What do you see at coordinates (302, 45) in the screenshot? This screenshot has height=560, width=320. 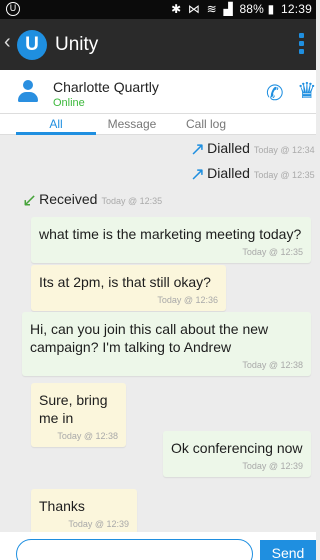 I see `overflow-menu-icon` at bounding box center [302, 45].